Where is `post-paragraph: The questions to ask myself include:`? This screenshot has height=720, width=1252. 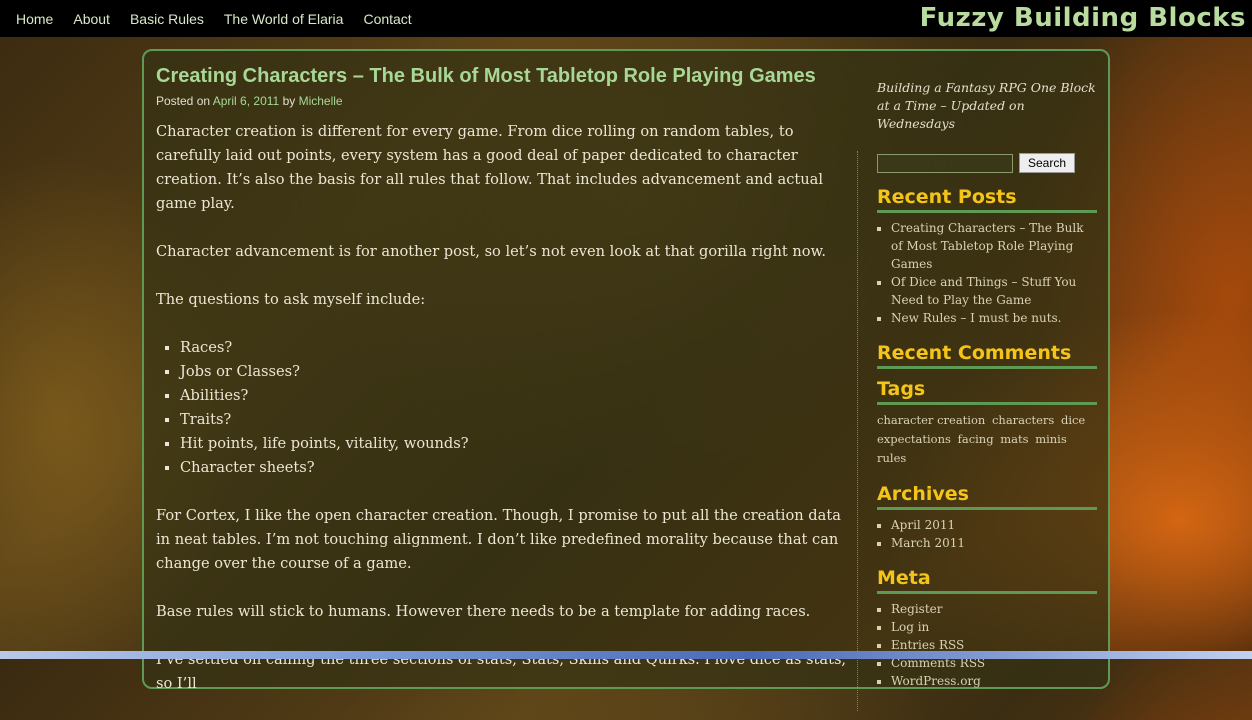 post-paragraph: The questions to ask myself include: is located at coordinates (291, 299).